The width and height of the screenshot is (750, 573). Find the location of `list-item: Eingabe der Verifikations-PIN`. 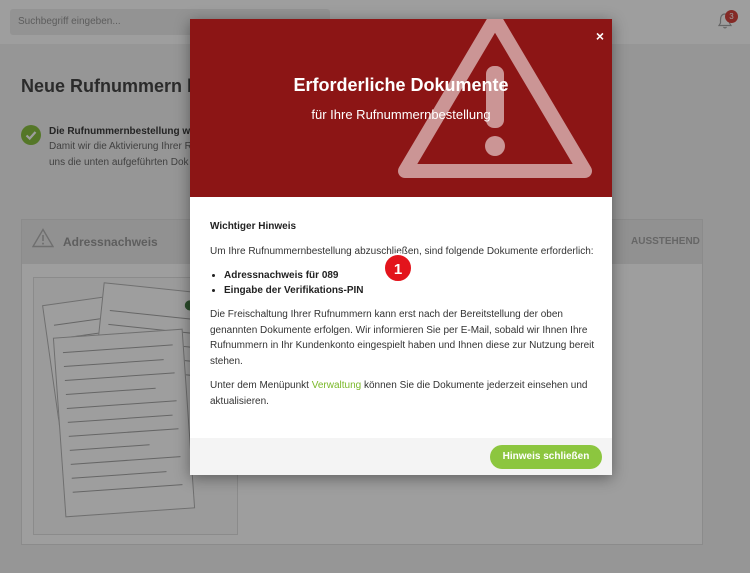

list-item: Eingabe der Verifikations-PIN is located at coordinates (409, 290).